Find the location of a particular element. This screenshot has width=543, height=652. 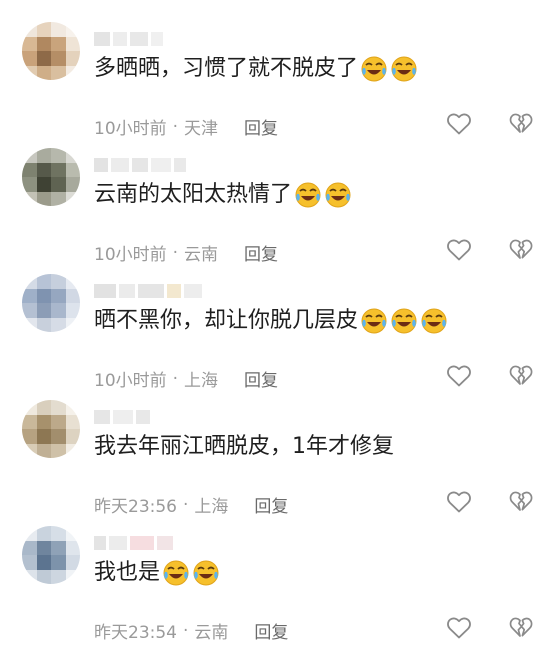

comment-meta: 10小时前 · 天津 回复 is located at coordinates (186, 127).